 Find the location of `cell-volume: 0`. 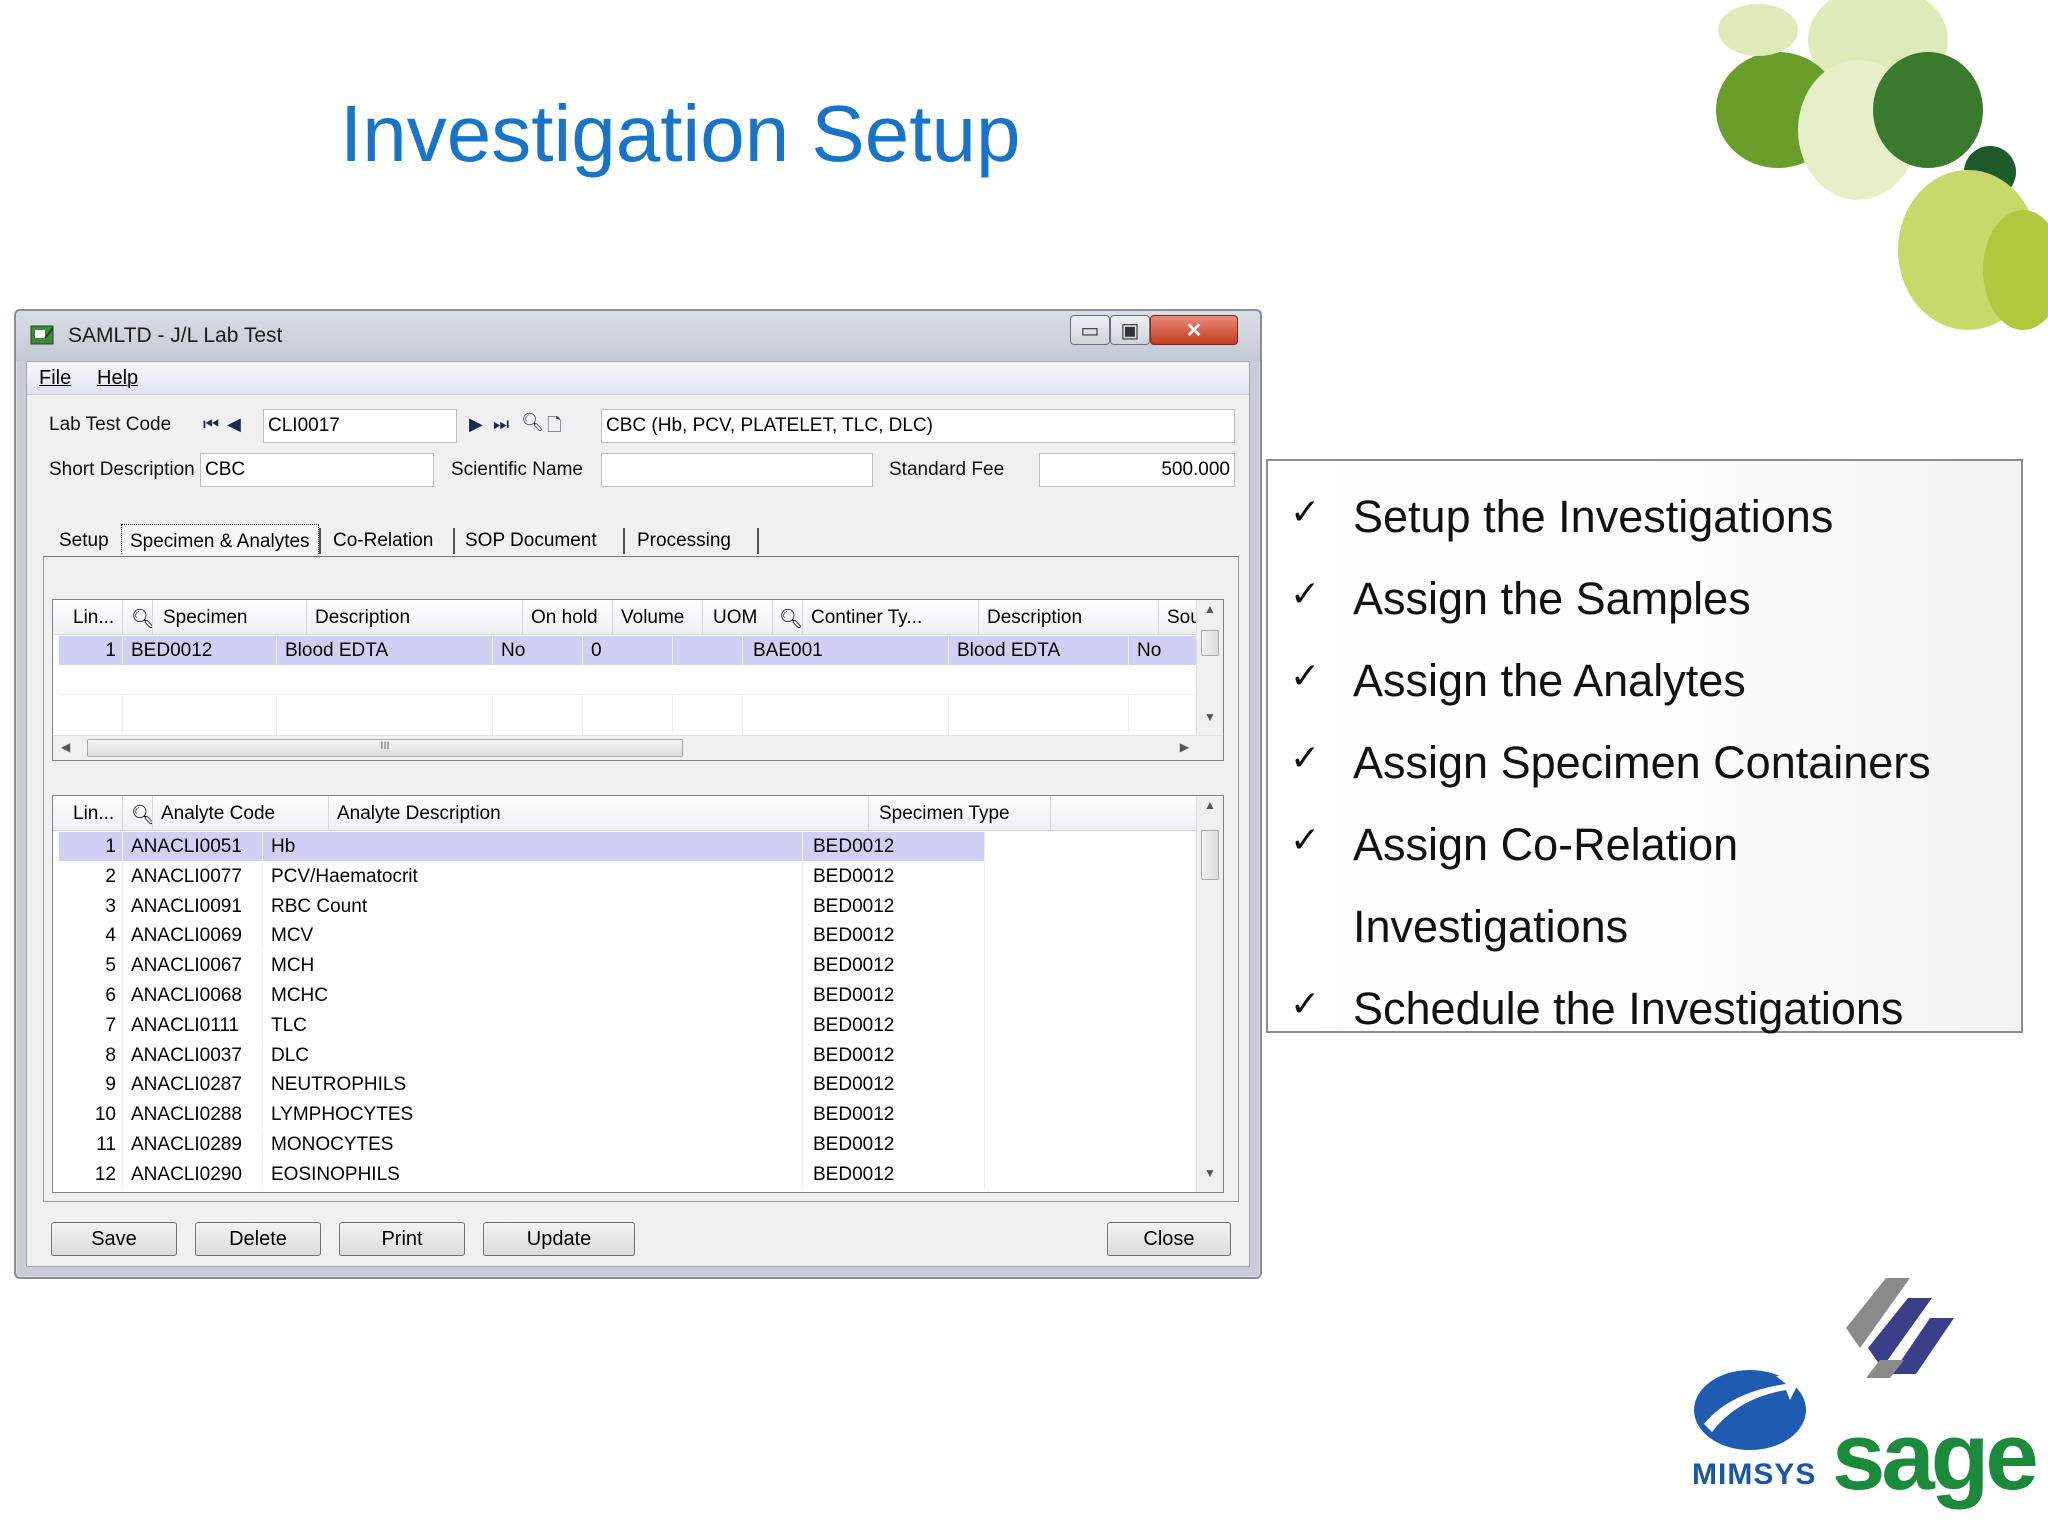

cell-volume: 0 is located at coordinates (628, 650).